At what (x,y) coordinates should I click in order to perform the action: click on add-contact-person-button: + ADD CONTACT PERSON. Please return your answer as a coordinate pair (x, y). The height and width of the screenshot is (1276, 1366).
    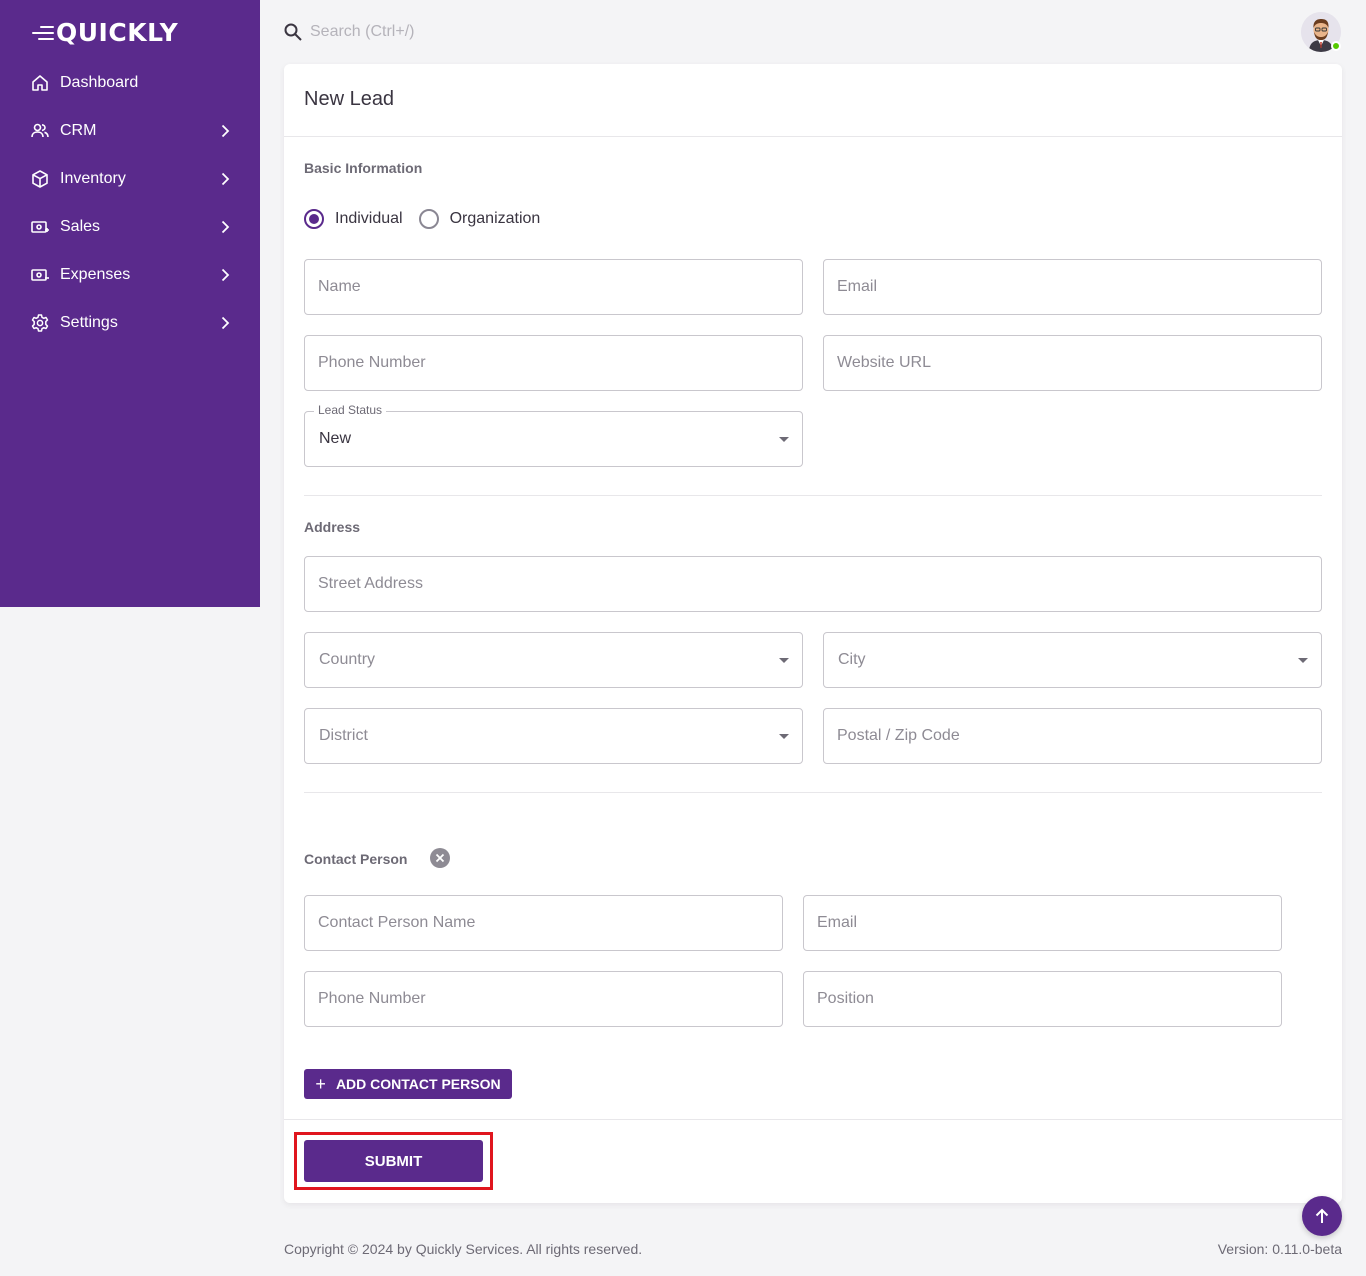
    Looking at the image, I should click on (408, 1084).